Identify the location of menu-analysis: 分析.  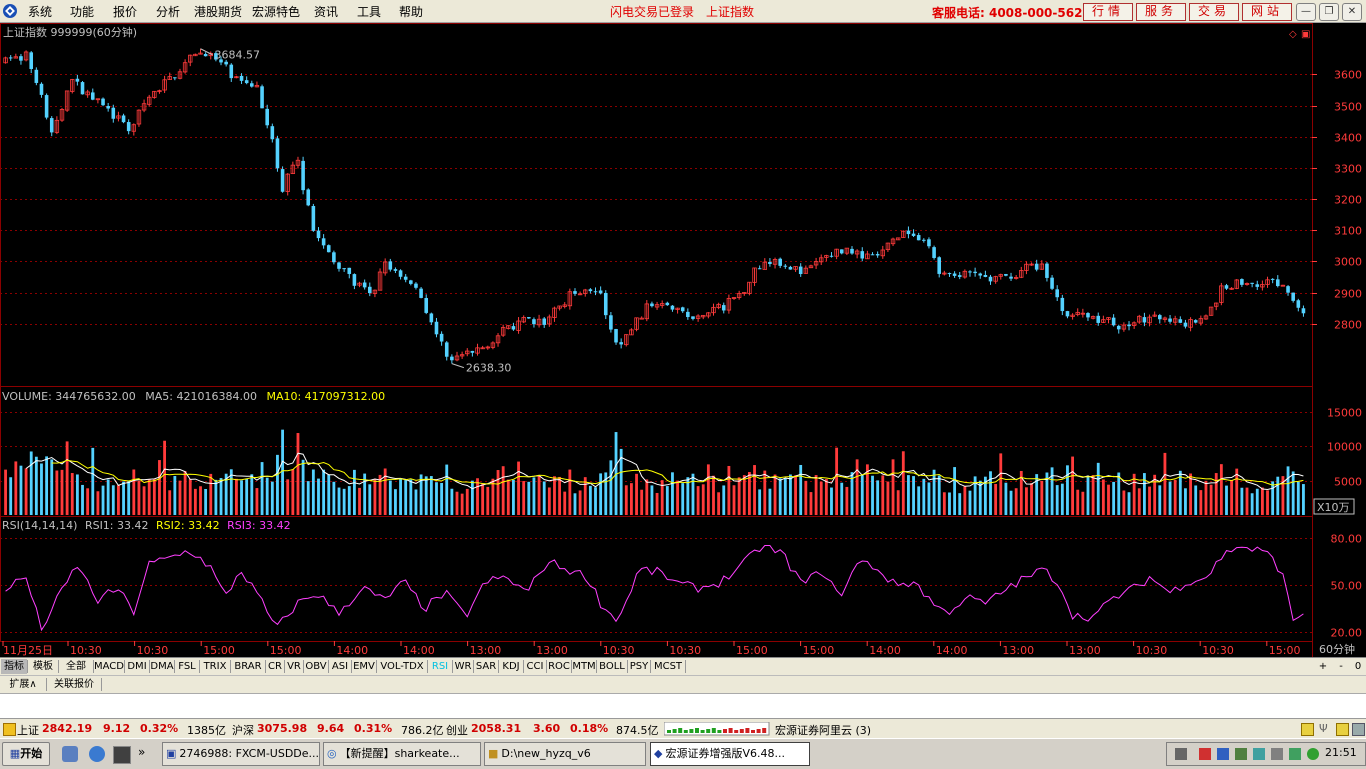
(168, 11).